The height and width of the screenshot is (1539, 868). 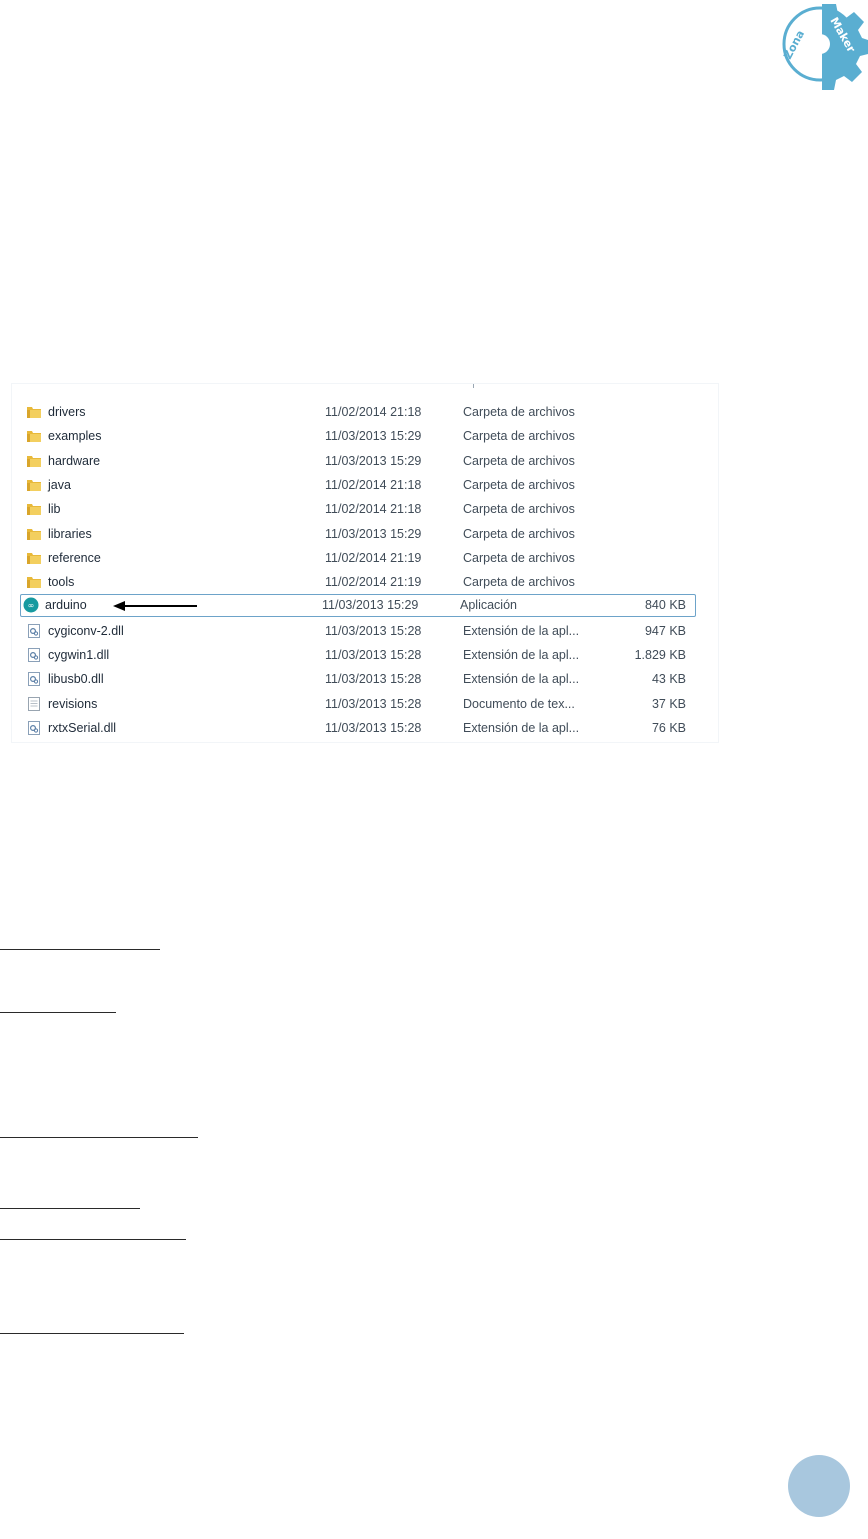 What do you see at coordinates (73, 703) in the screenshot?
I see `file-name: revisions` at bounding box center [73, 703].